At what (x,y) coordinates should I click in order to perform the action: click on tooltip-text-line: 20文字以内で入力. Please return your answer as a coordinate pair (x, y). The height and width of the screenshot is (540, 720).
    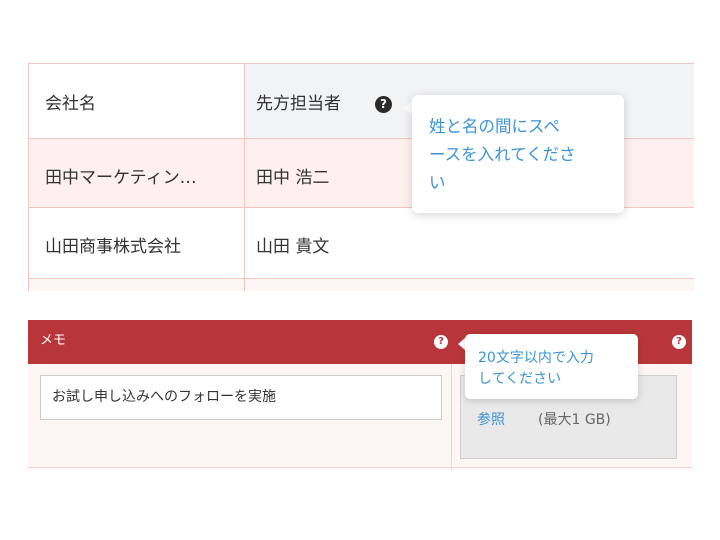
    Looking at the image, I should click on (536, 358).